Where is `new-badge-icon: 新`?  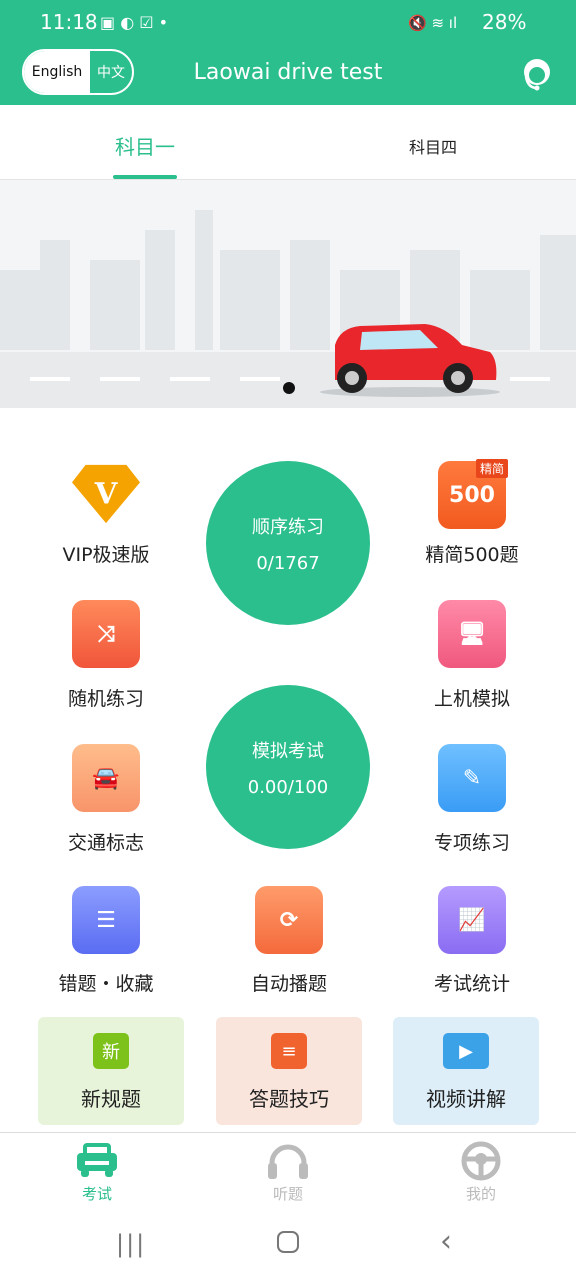 new-badge-icon: 新 is located at coordinates (111, 1051).